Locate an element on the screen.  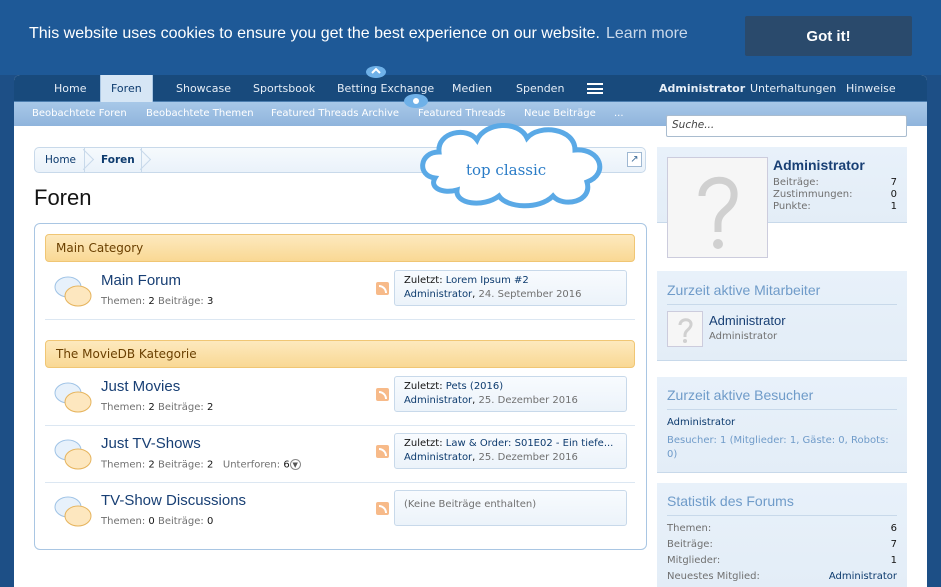
tab-foren: Foren is located at coordinates (126, 89).